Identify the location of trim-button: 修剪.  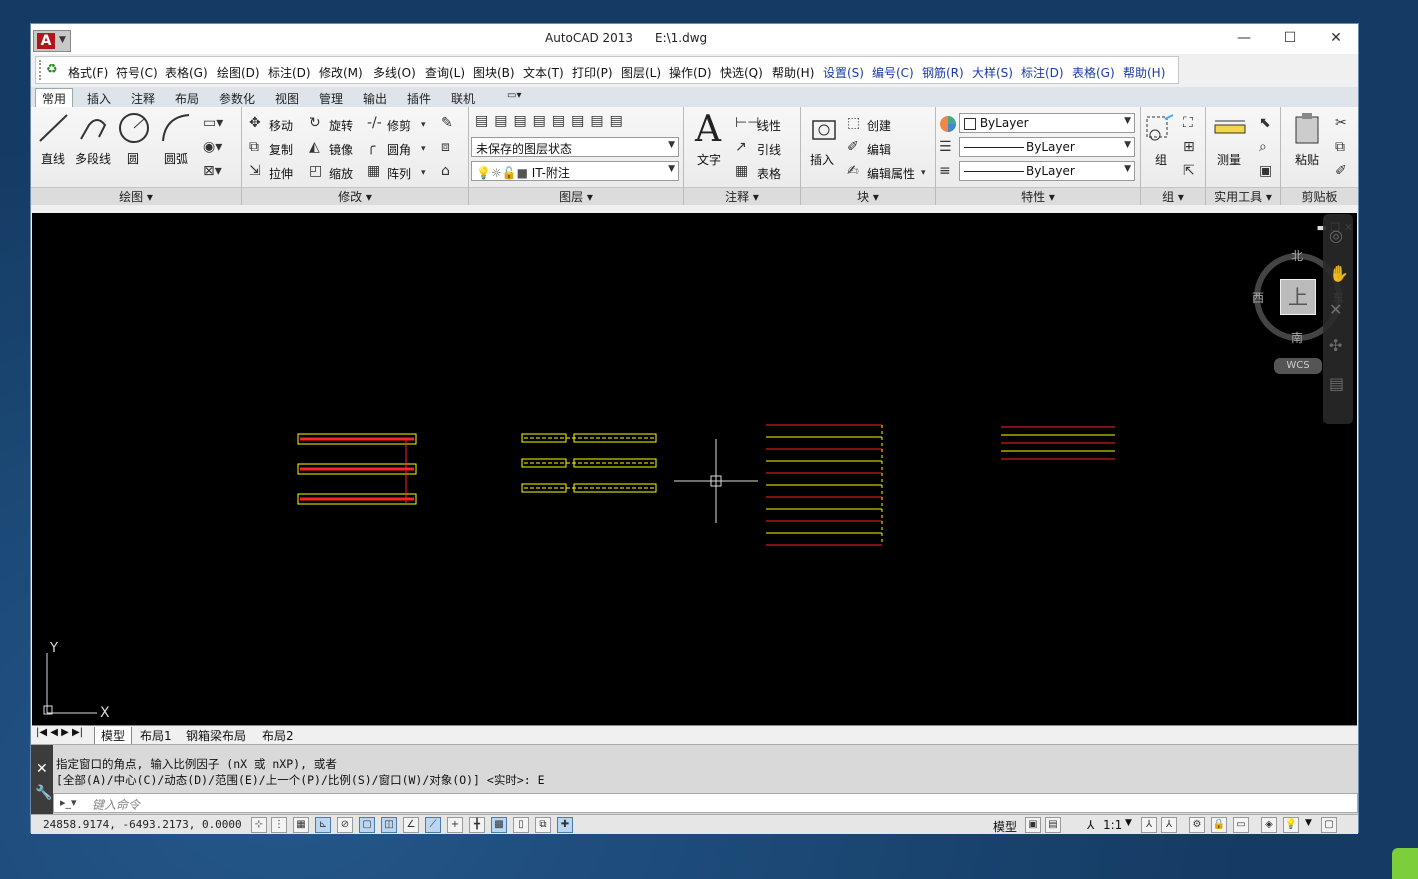
(399, 125).